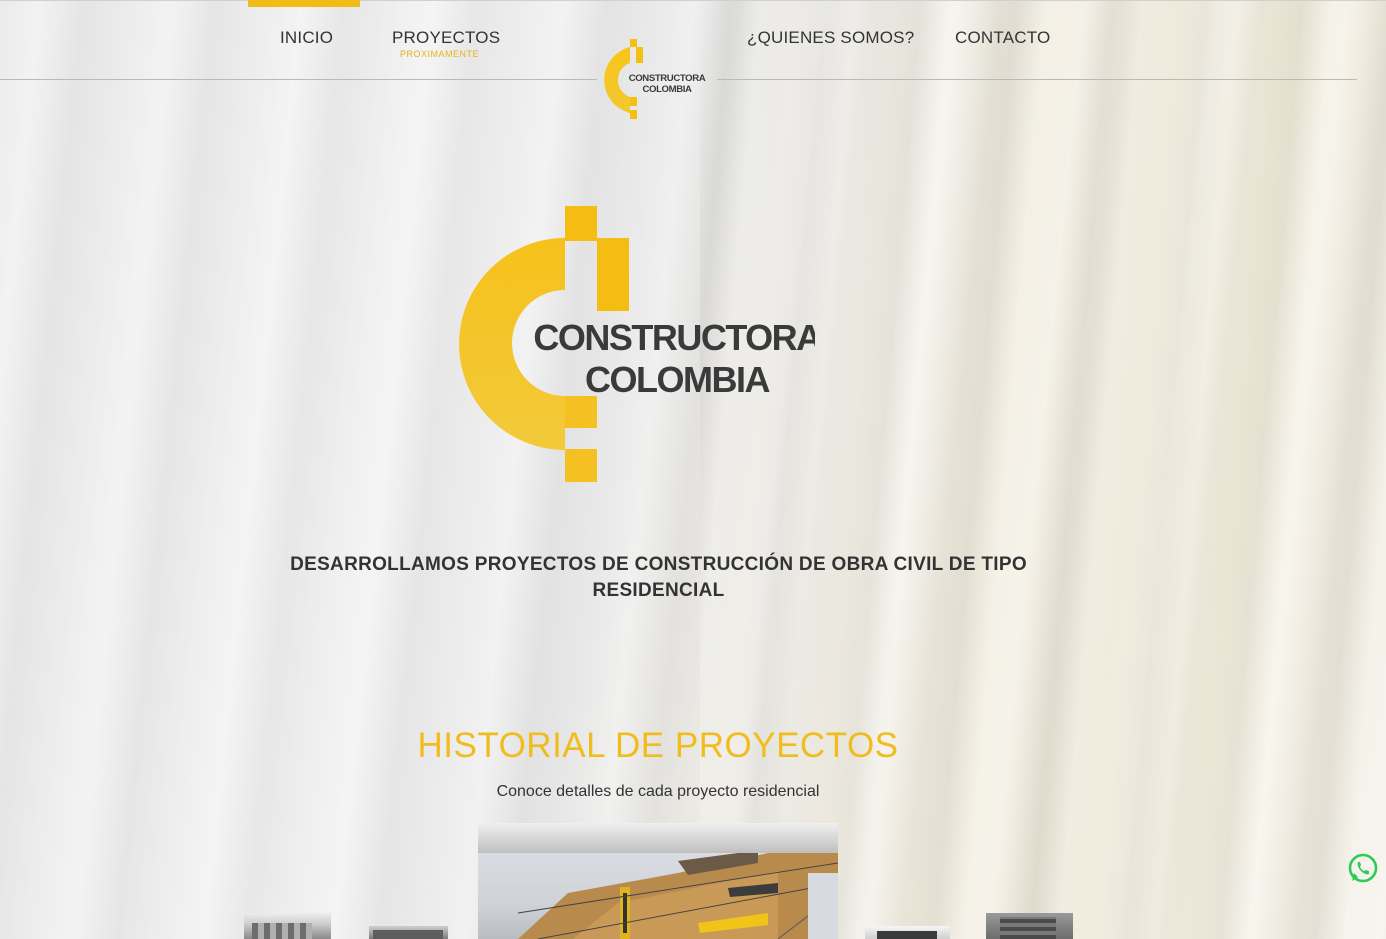 Image resolution: width=1386 pixels, height=939 pixels. I want to click on nav-item-inicio: INICIO, so click(306, 38).